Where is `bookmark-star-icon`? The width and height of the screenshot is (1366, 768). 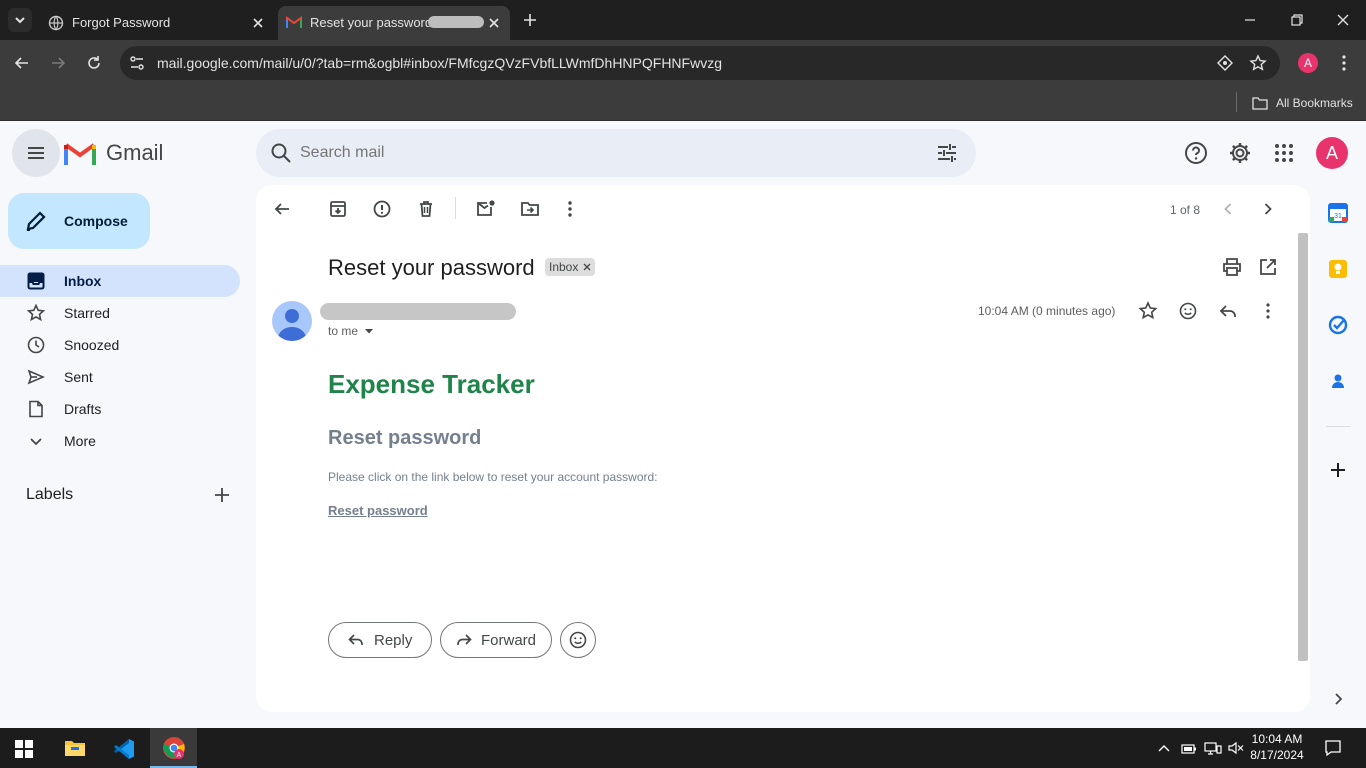
bookmark-star-icon is located at coordinates (1258, 63).